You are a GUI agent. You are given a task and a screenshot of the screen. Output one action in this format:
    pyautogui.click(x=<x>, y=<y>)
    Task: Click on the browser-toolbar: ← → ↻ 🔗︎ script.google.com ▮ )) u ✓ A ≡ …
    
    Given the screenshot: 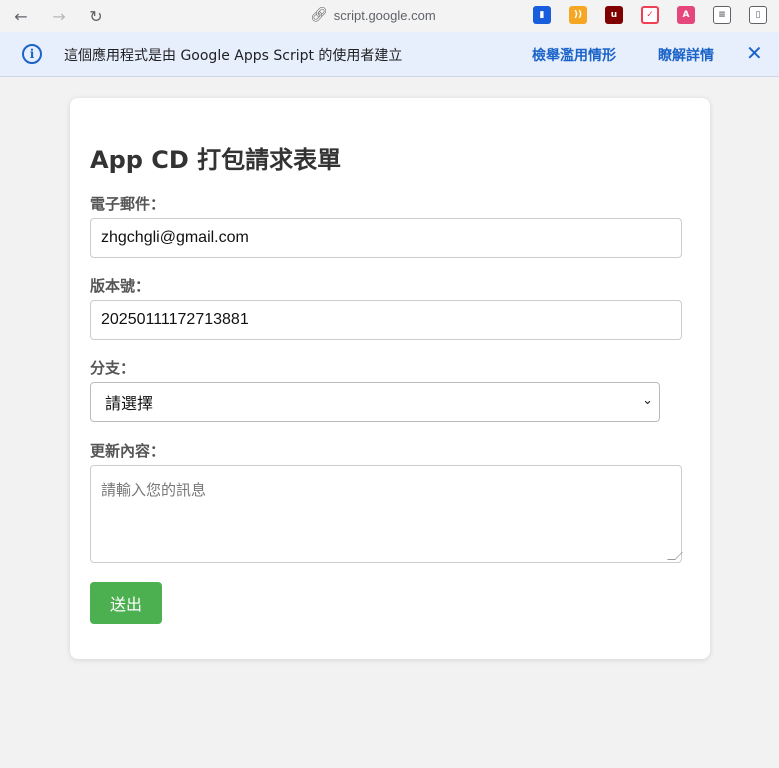 What is the action you would take?
    pyautogui.click(x=389, y=16)
    